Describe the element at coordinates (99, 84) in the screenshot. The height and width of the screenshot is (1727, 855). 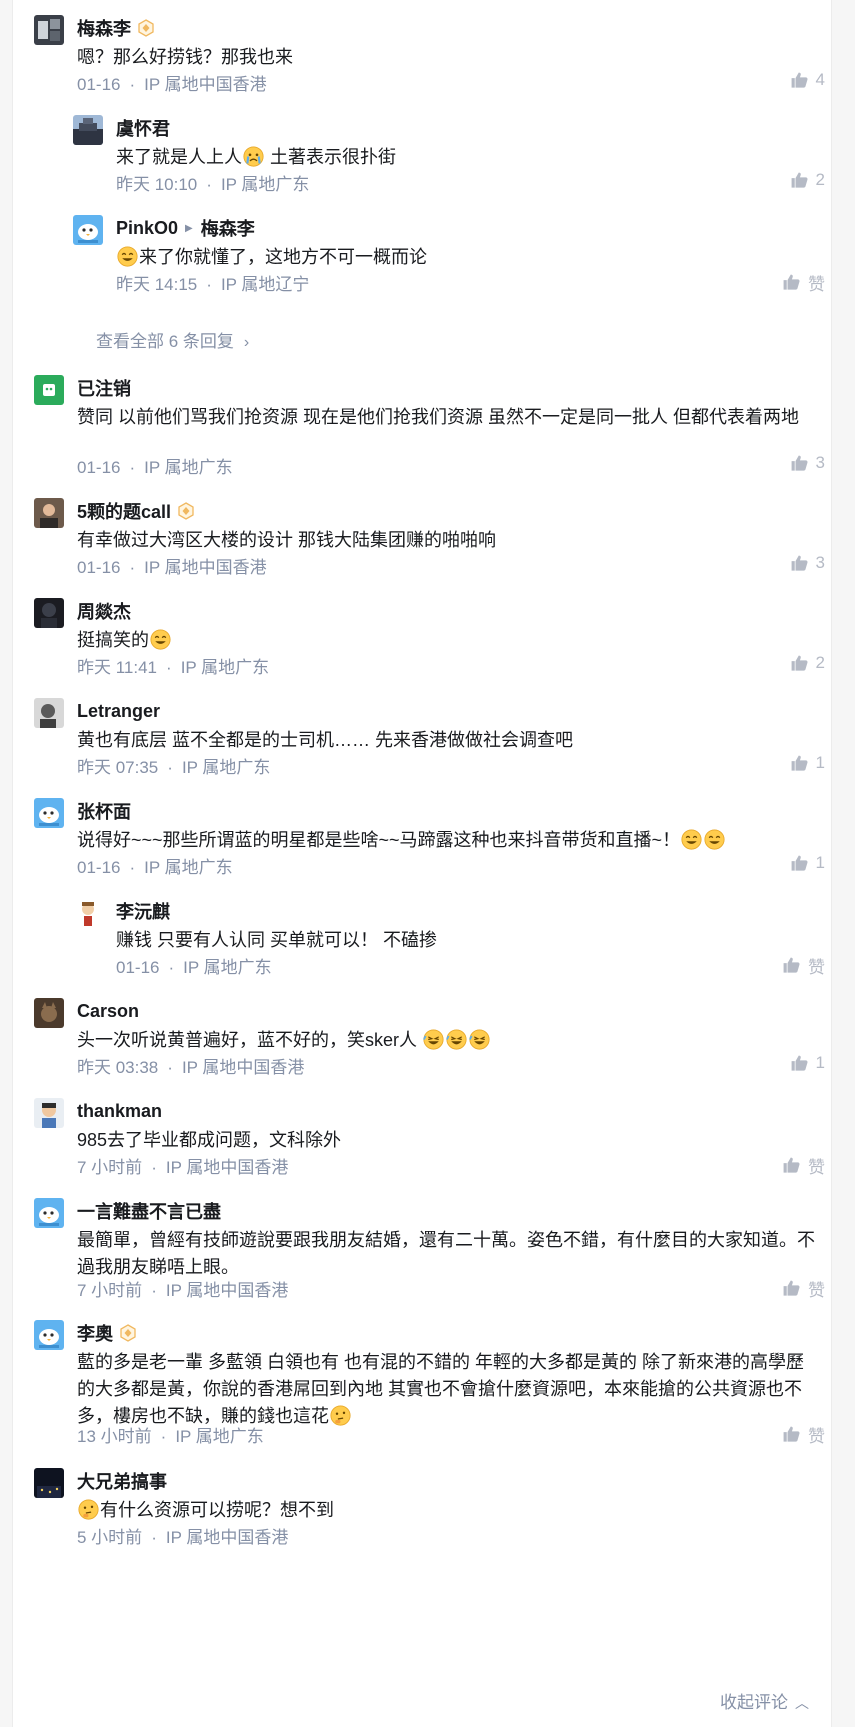
I see `comment-date: 01-16` at that location.